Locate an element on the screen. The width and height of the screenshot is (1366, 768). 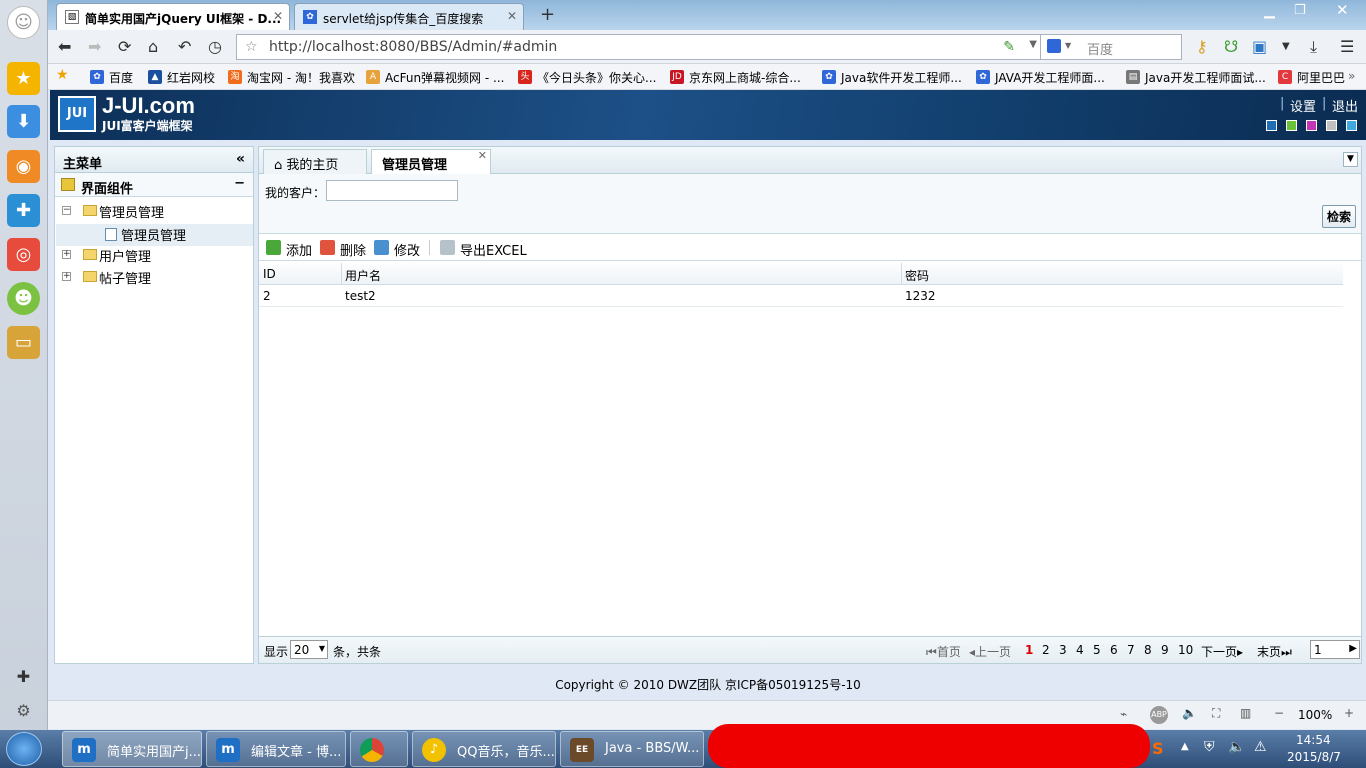
bookmark-item: C 阿里巴巴 is located at coordinates (1311, 77).